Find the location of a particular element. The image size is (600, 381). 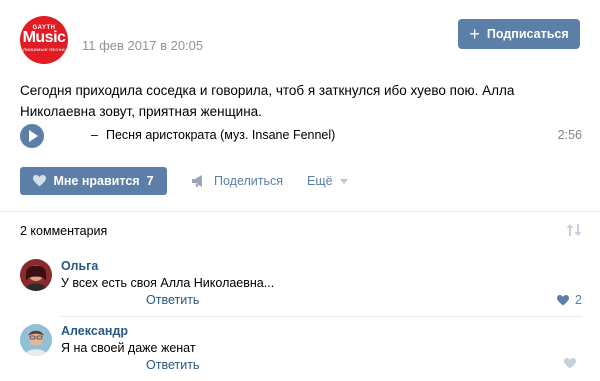

comment-author: Ольга is located at coordinates (79, 266).